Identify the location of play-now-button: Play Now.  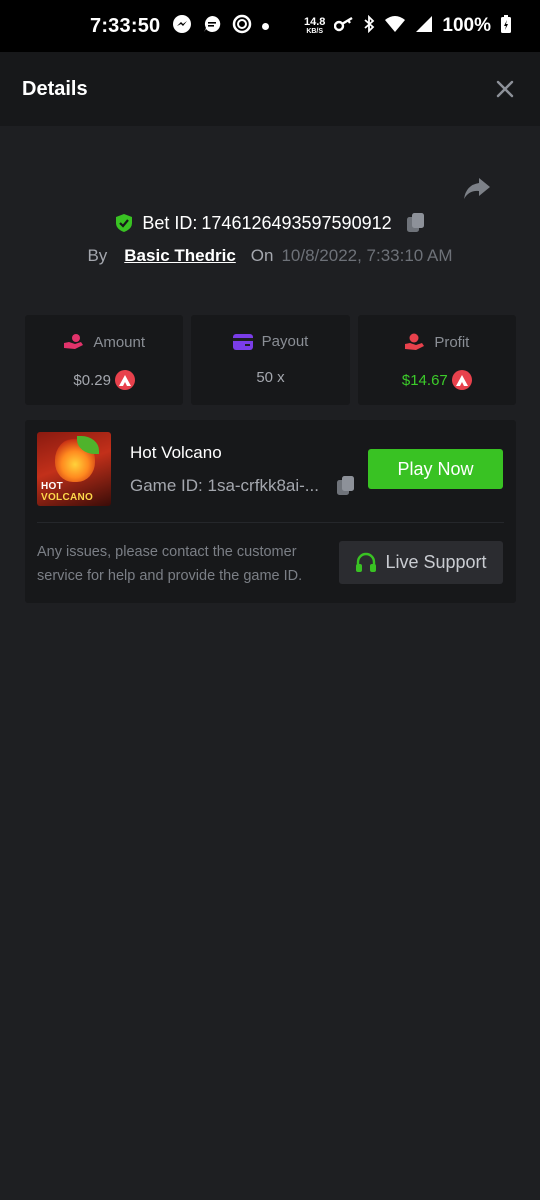
(435, 469).